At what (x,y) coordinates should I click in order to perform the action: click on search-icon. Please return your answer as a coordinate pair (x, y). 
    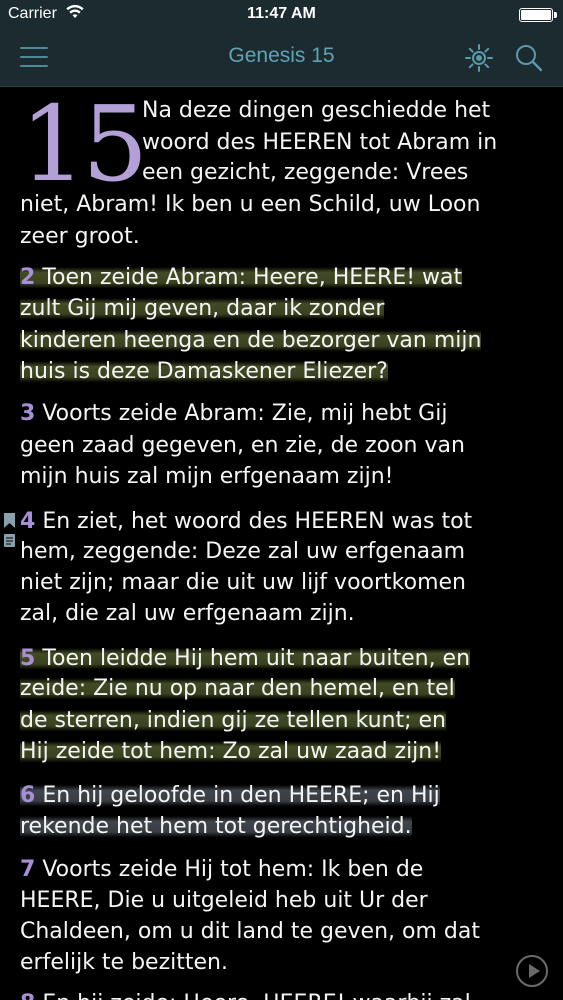
    Looking at the image, I should click on (529, 58).